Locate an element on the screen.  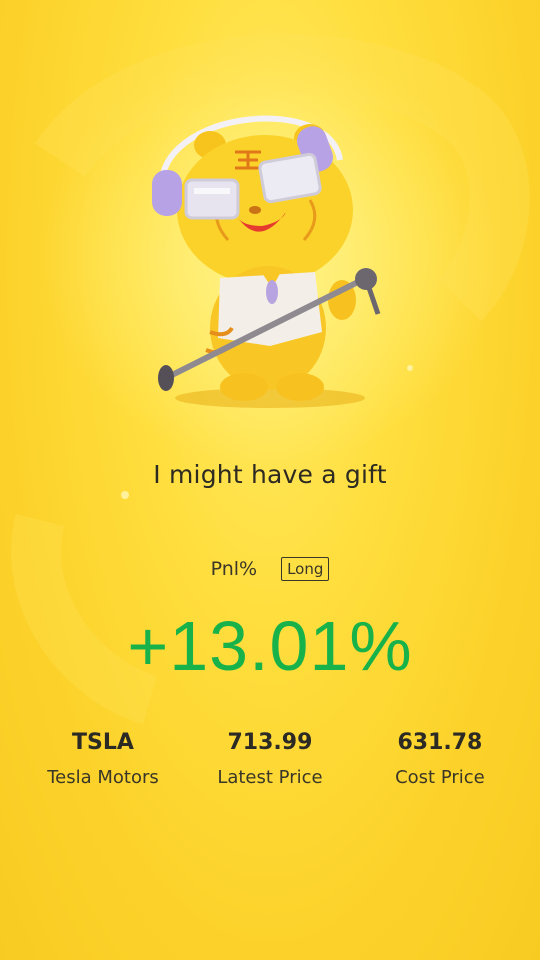
stock-symbol: TSLA is located at coordinates (103, 742).